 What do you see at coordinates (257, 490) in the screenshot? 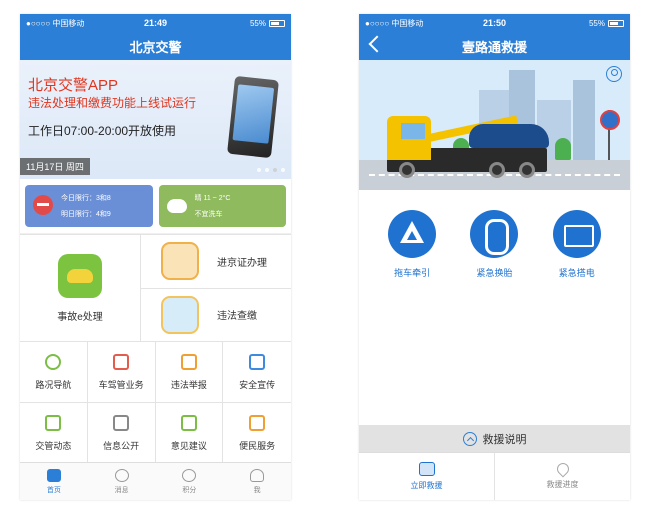
I see `tab-label: 我` at bounding box center [257, 490].